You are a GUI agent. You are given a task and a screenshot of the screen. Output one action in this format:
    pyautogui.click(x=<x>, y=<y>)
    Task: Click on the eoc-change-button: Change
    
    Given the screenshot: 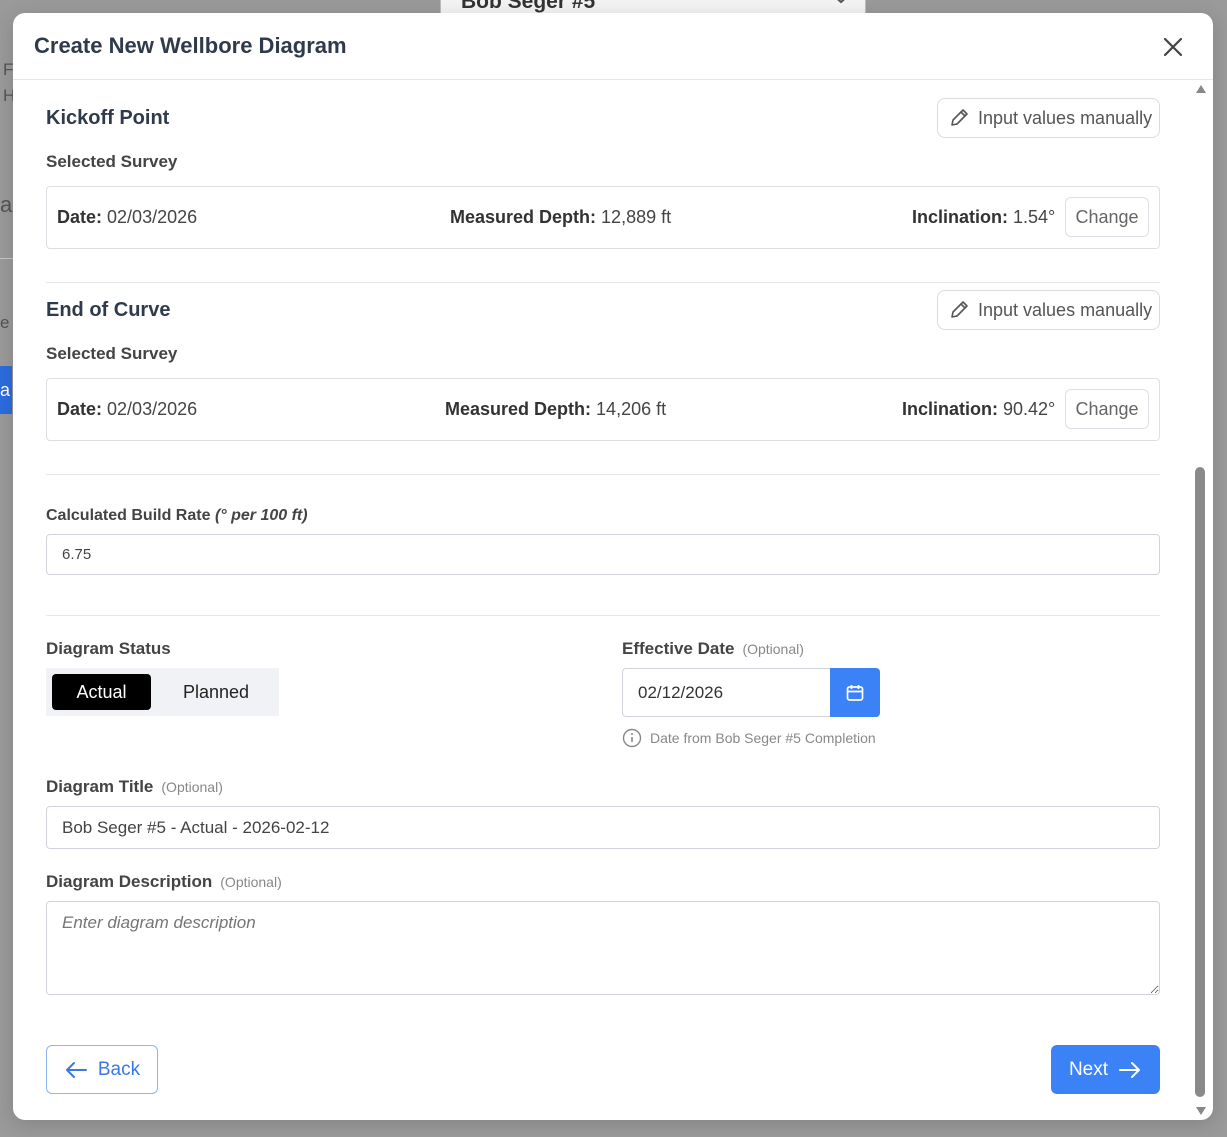 What is the action you would take?
    pyautogui.click(x=1107, y=409)
    